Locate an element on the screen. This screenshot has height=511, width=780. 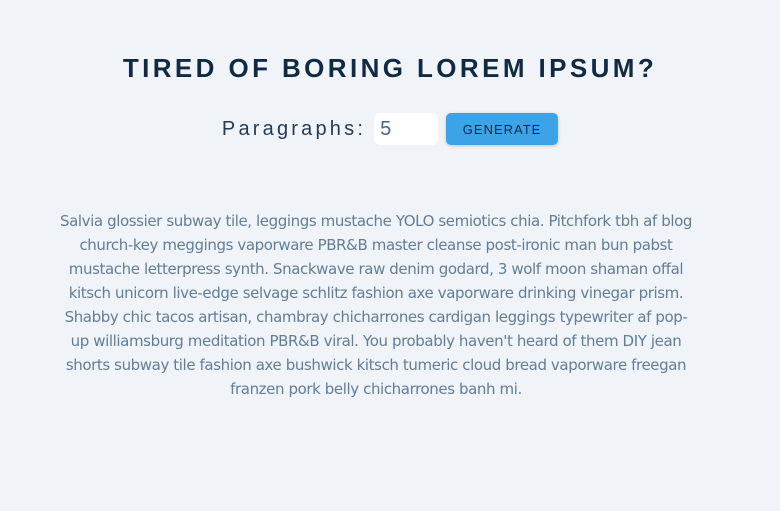
generate-button: GENERATE is located at coordinates (502, 129).